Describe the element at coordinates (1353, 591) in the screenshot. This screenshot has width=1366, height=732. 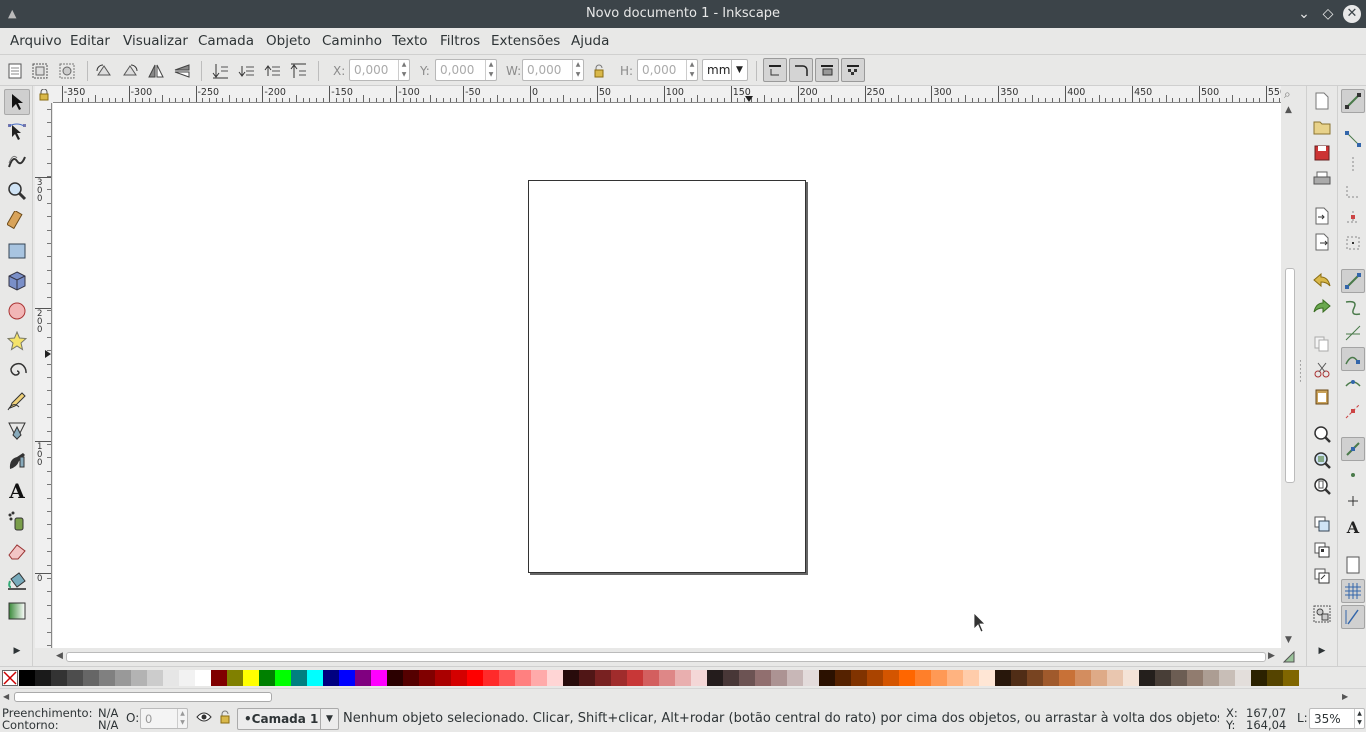
I see `snap-grid-icon` at that location.